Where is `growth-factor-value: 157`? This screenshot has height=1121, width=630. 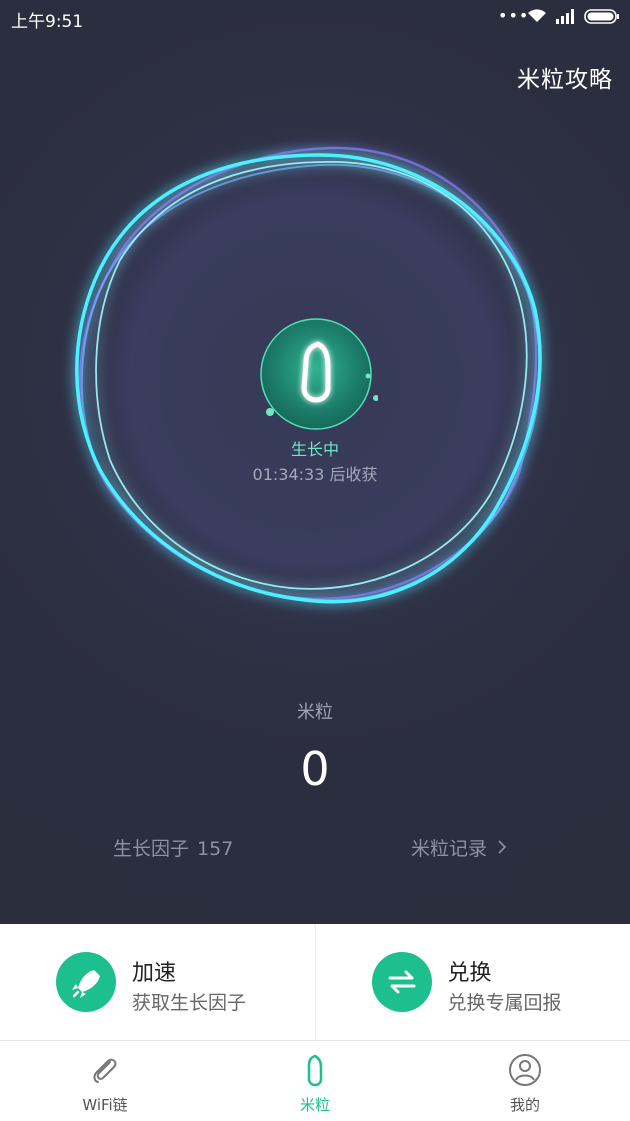
growth-factor-value: 157 is located at coordinates (215, 849).